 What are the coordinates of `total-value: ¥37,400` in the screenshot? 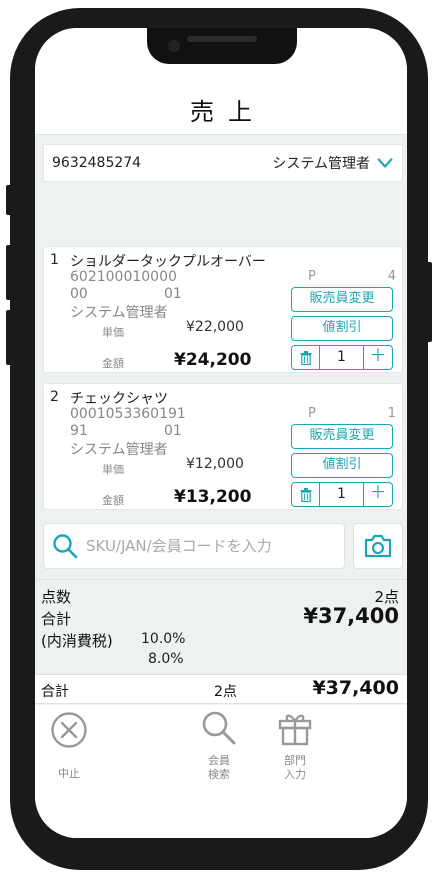 It's located at (351, 616).